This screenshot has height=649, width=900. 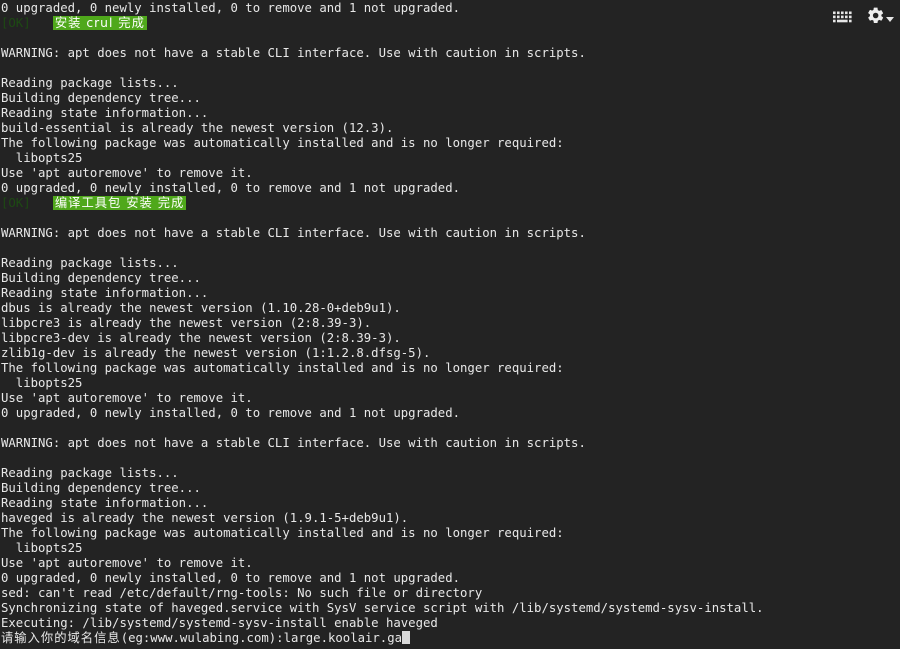 I want to click on domain-input-value: large.koolair.ga, so click(x=343, y=638).